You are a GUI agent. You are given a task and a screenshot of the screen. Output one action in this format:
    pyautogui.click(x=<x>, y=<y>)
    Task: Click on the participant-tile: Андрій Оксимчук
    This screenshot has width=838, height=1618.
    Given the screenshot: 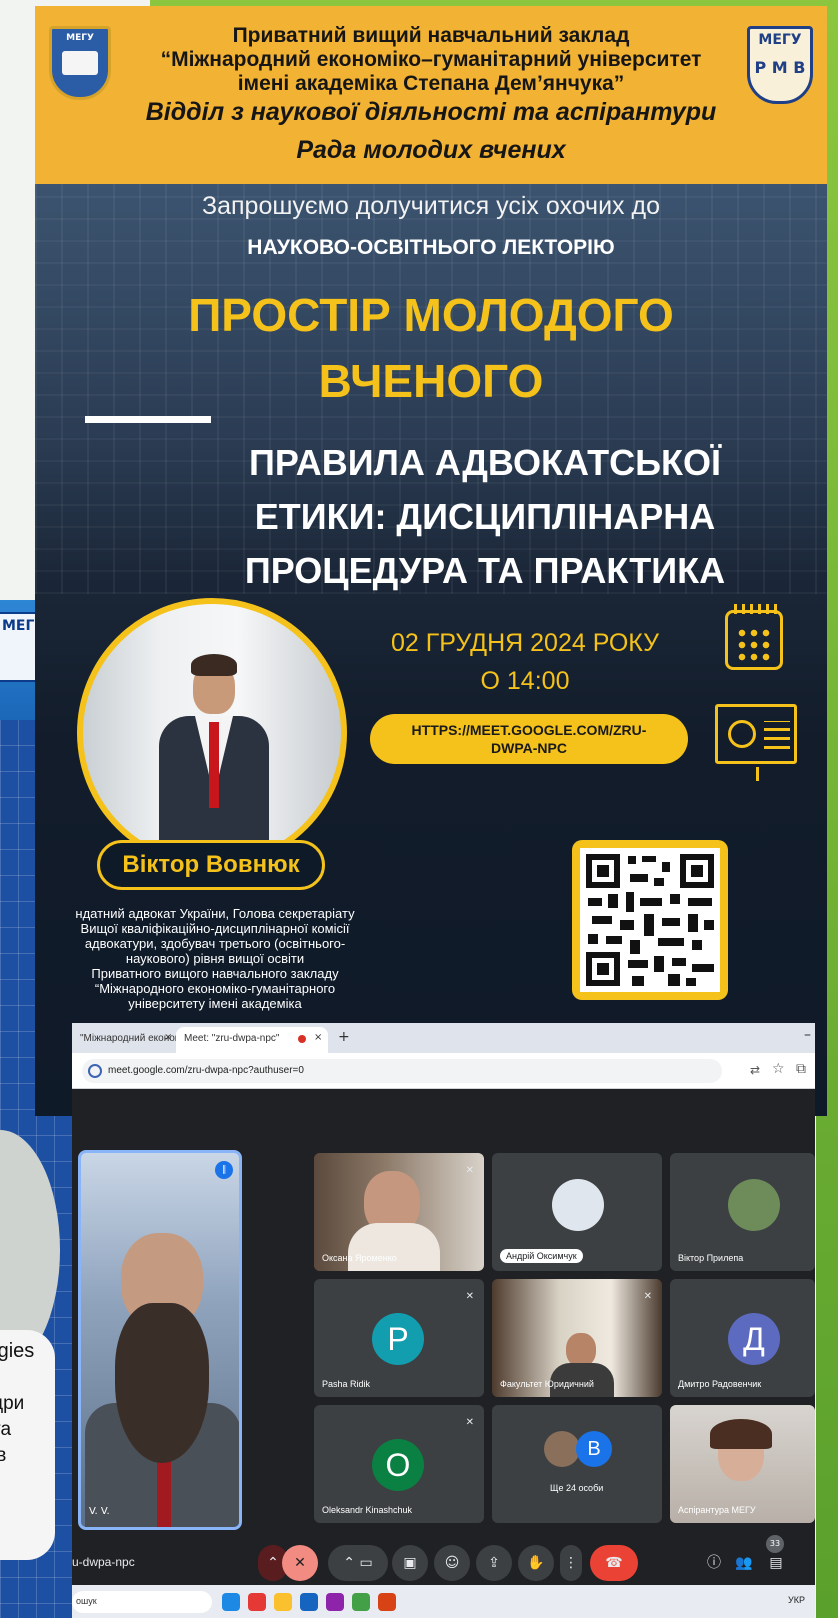 What is the action you would take?
    pyautogui.click(x=577, y=1212)
    